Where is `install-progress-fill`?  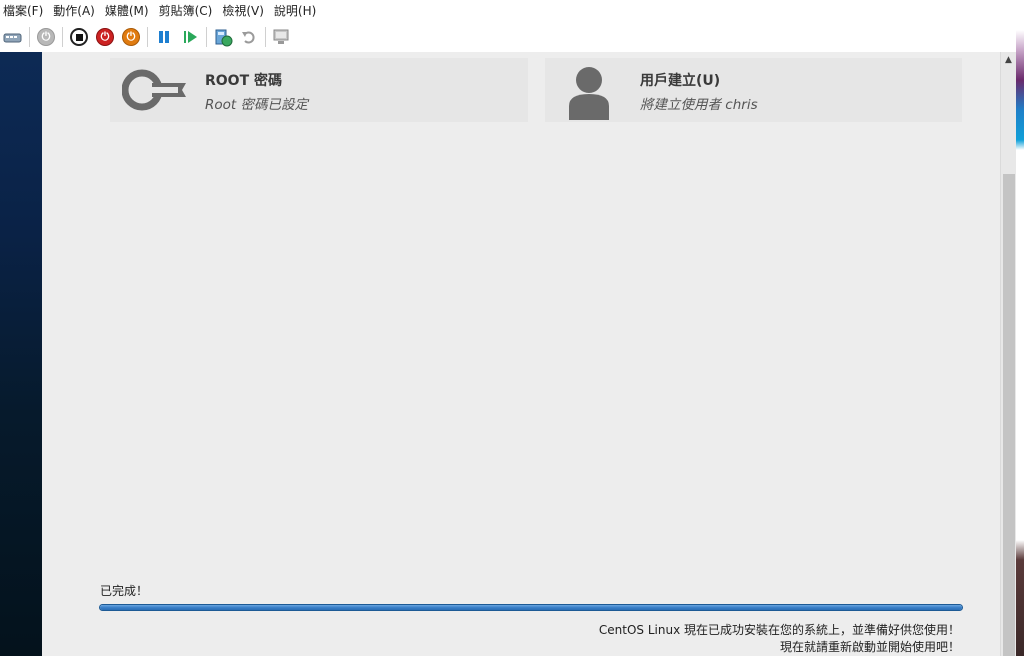
install-progress-fill is located at coordinates (531, 607).